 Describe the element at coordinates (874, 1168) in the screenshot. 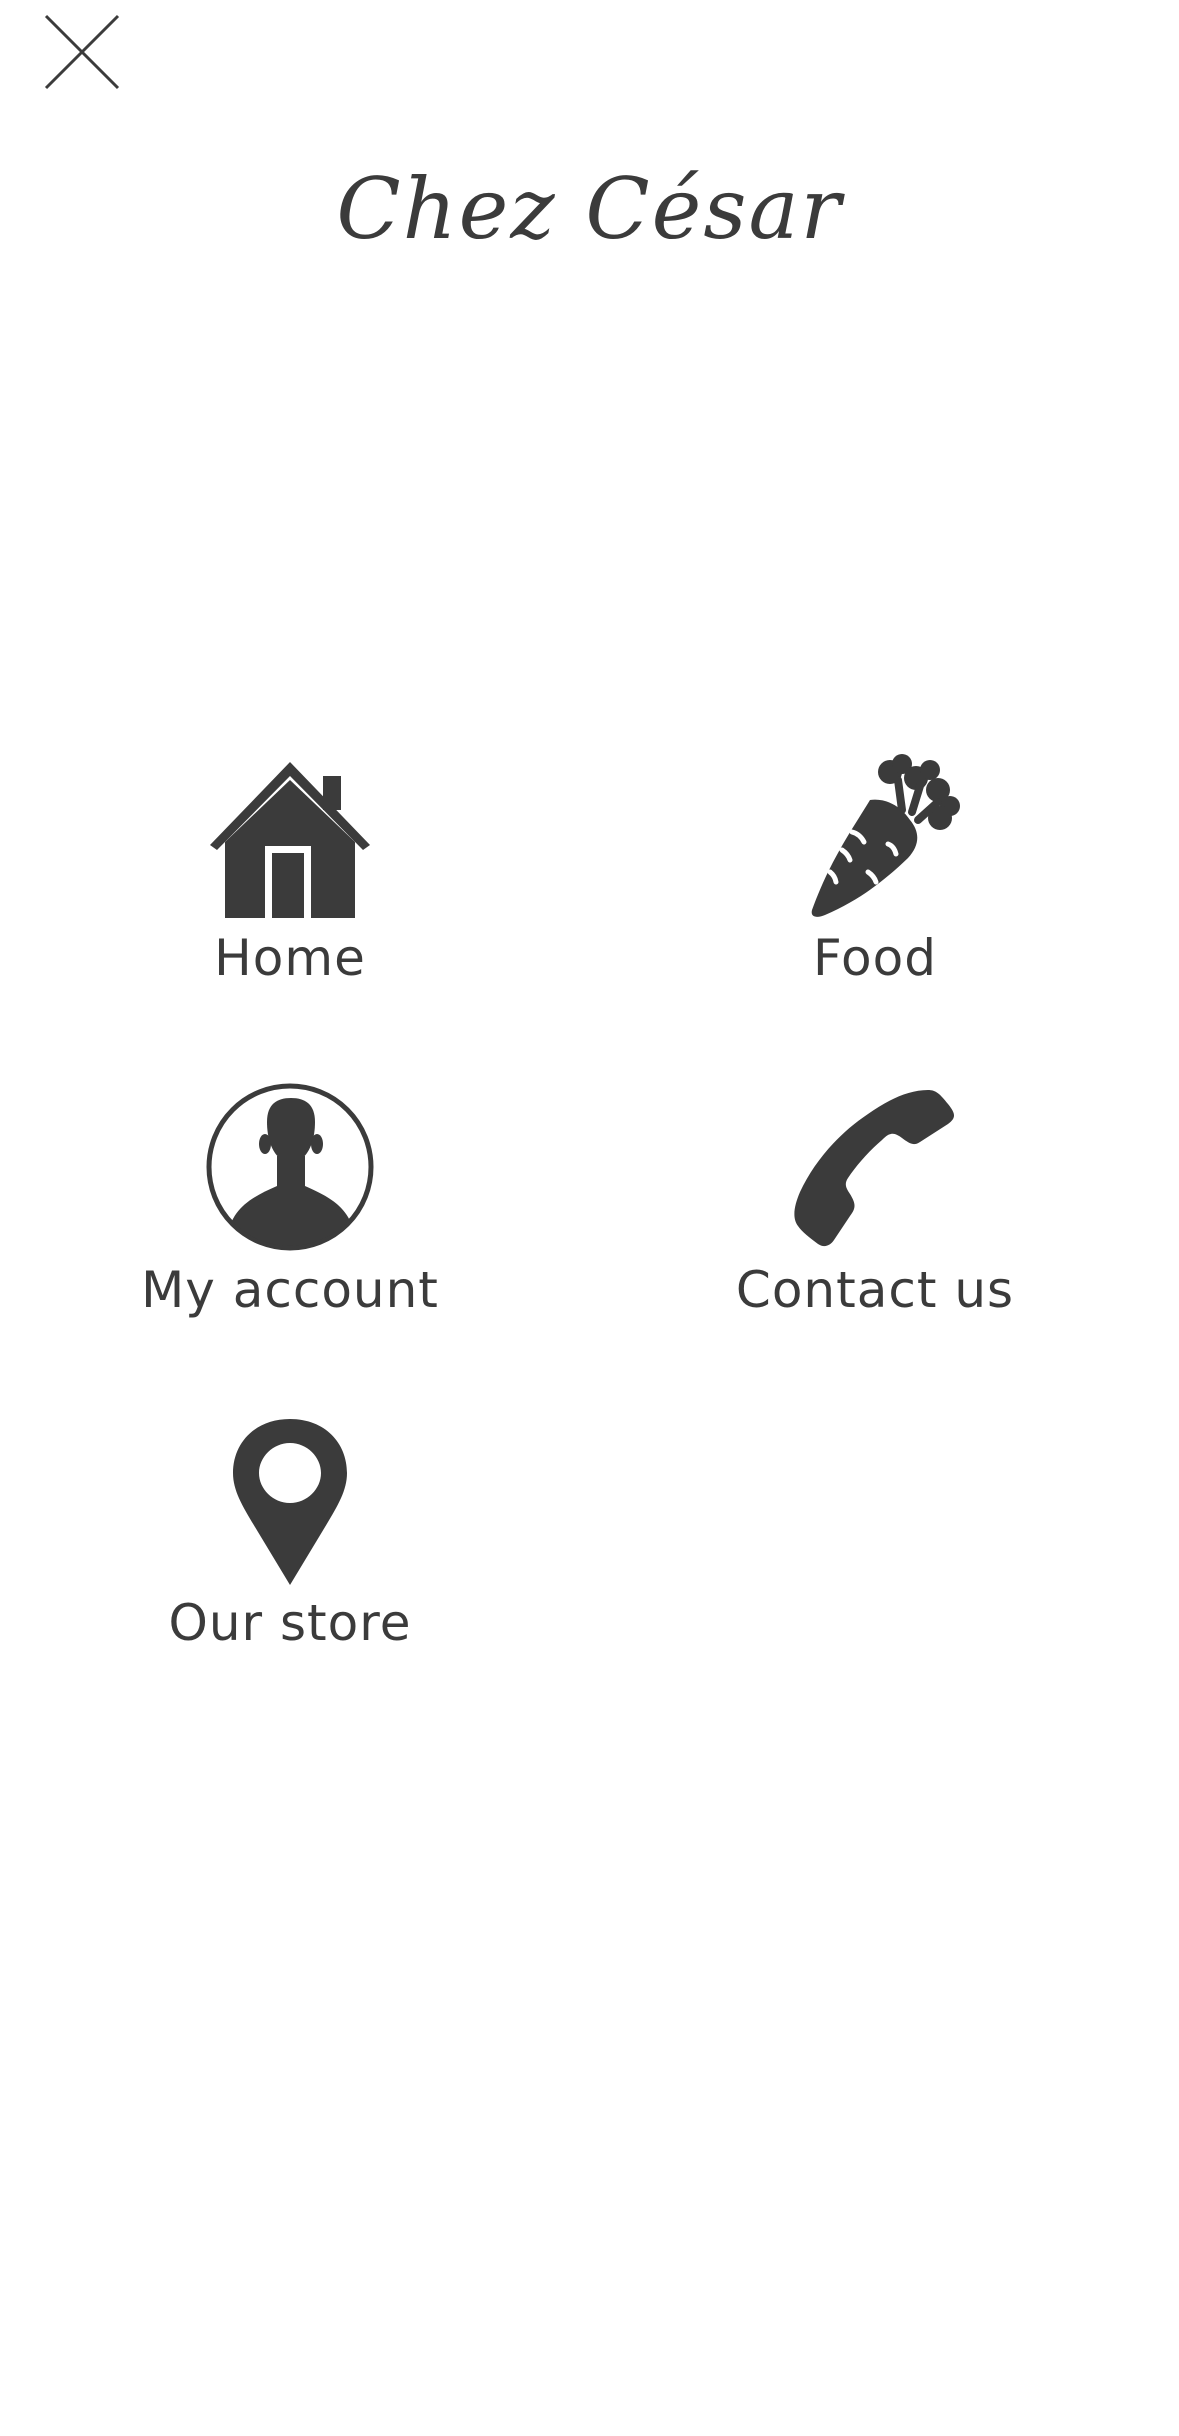

I see `phone-icon` at that location.